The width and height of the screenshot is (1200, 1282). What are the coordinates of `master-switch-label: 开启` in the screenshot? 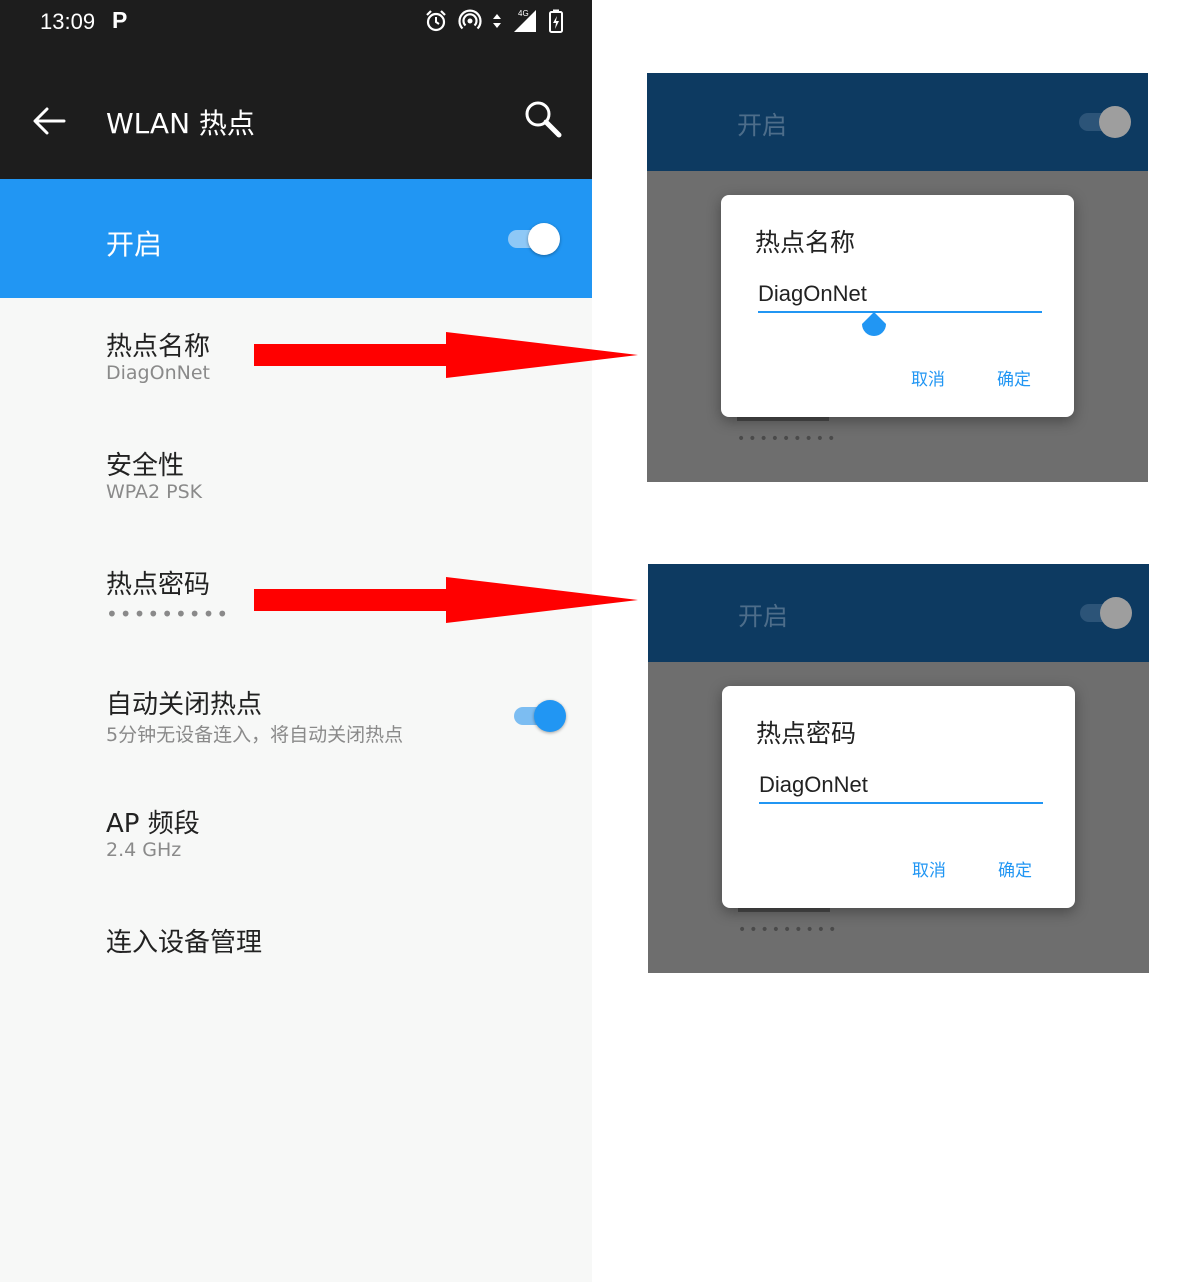 It's located at (134, 244).